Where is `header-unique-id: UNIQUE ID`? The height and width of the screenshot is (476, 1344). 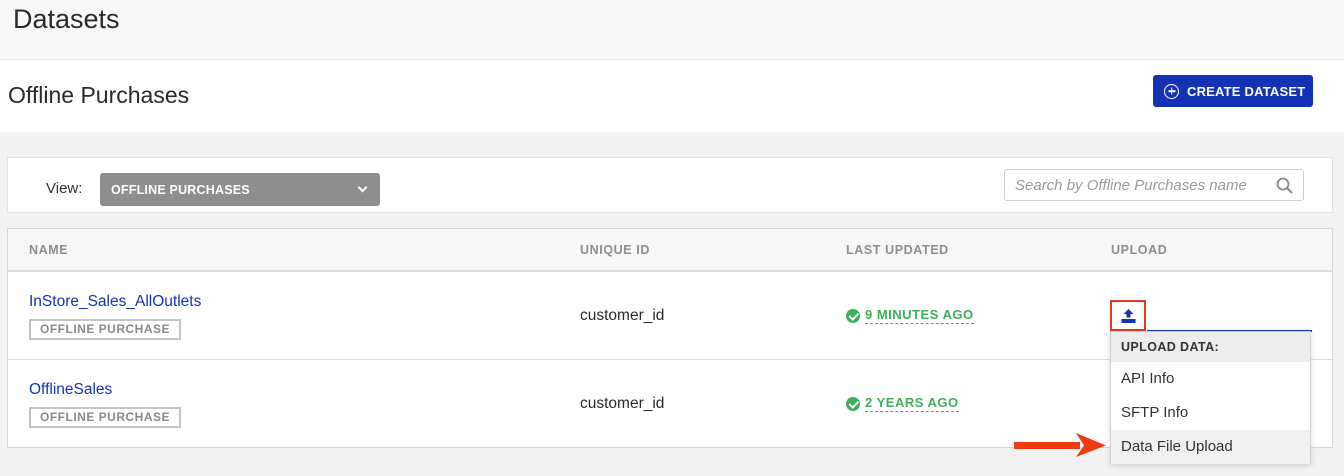
header-unique-id: UNIQUE ID is located at coordinates (615, 250).